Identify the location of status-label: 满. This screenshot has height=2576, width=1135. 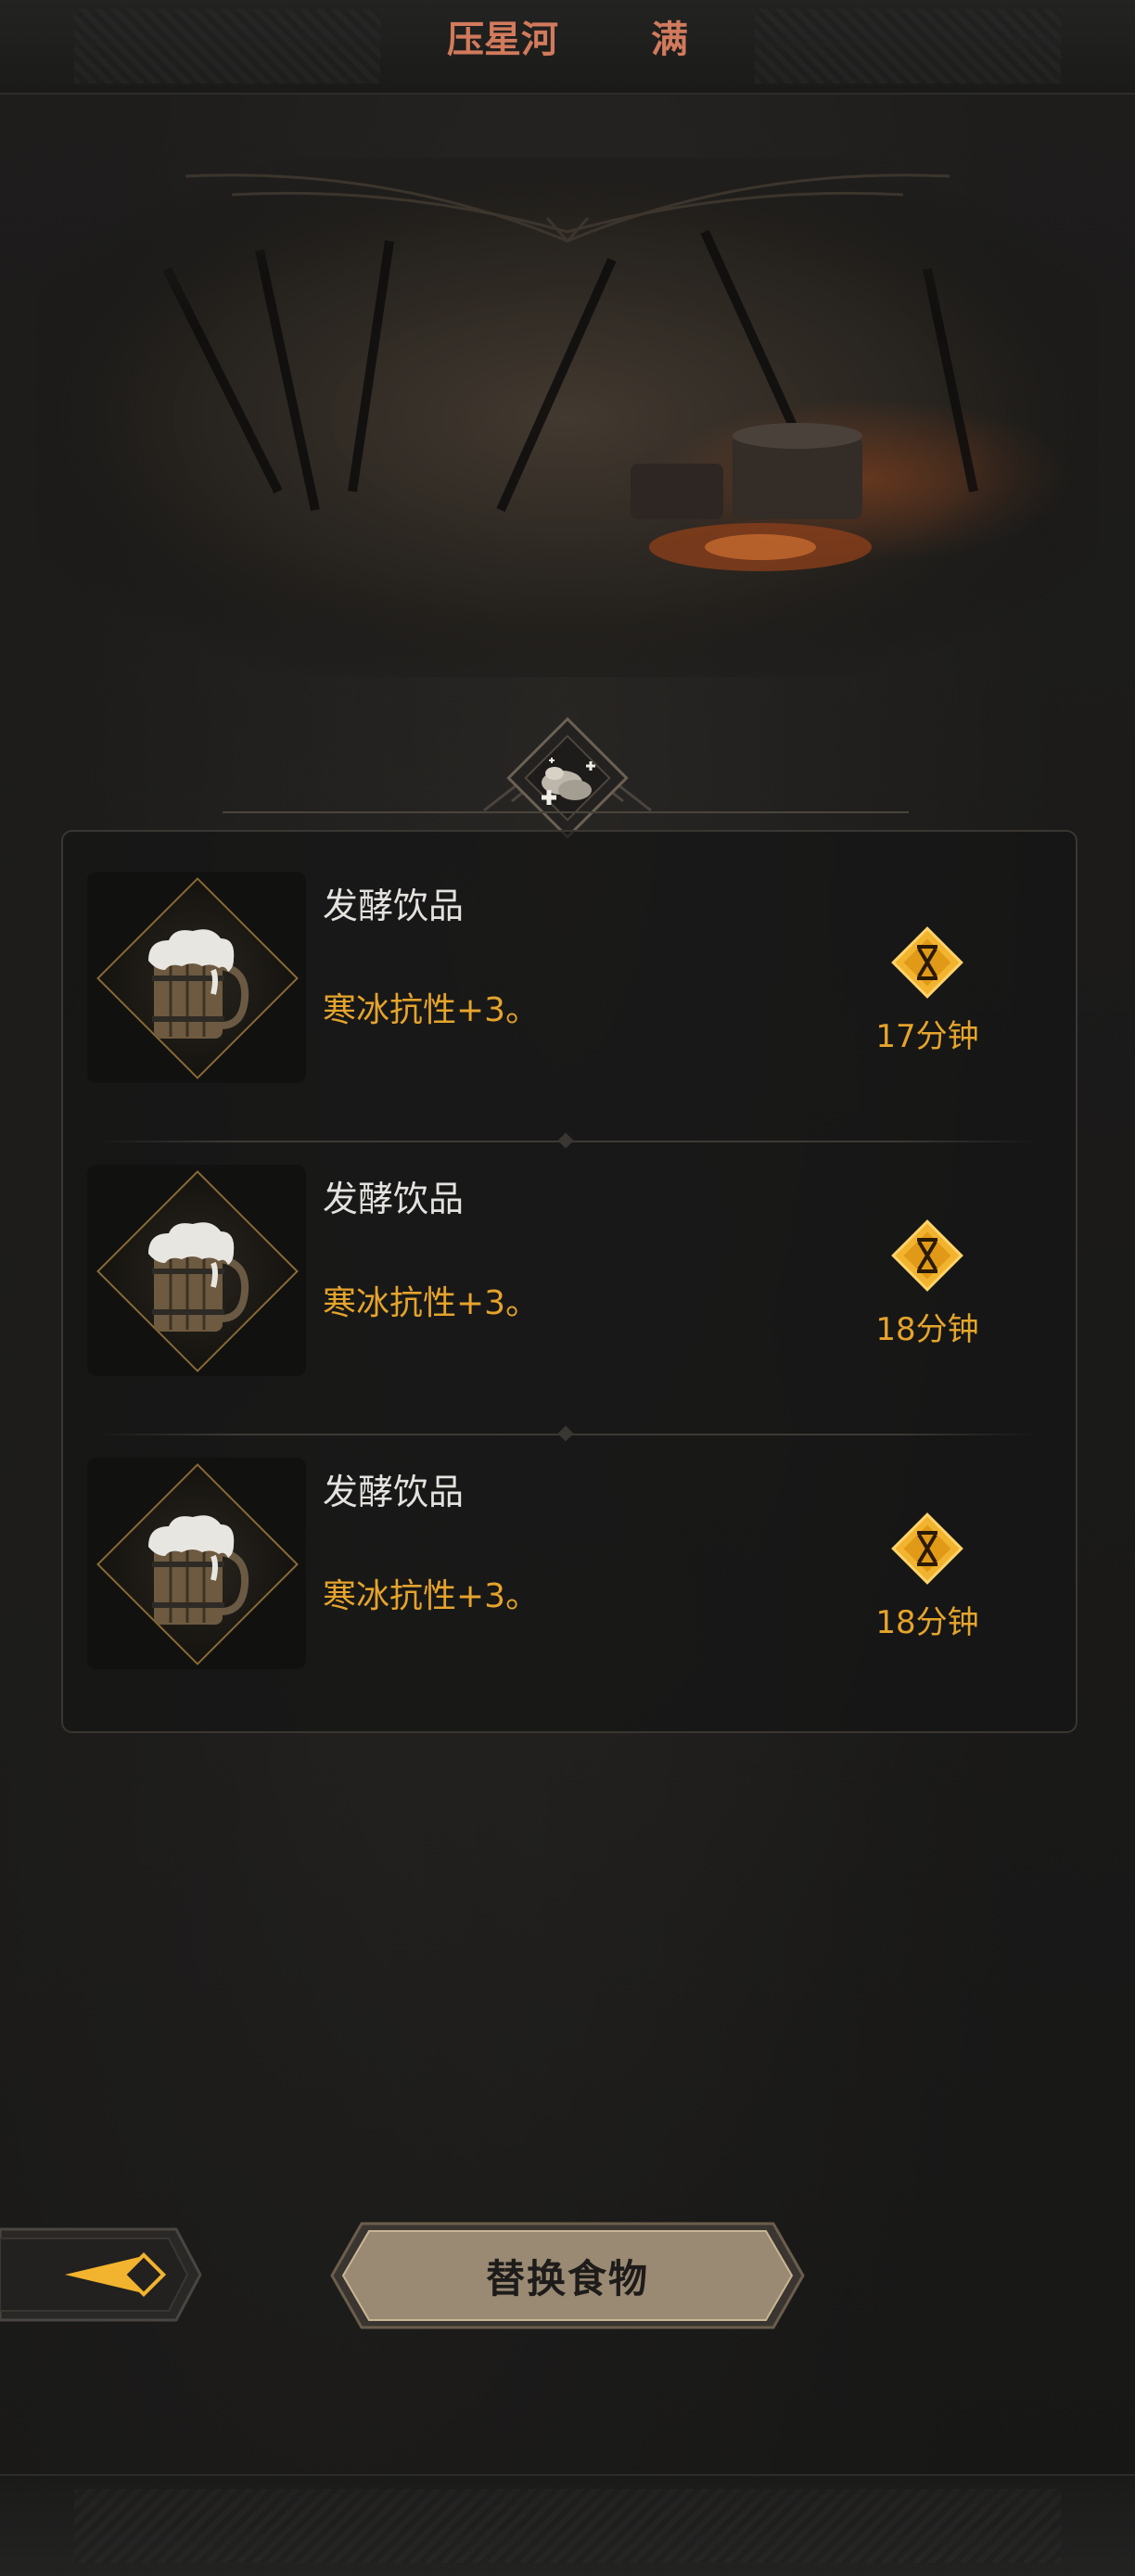
(669, 39).